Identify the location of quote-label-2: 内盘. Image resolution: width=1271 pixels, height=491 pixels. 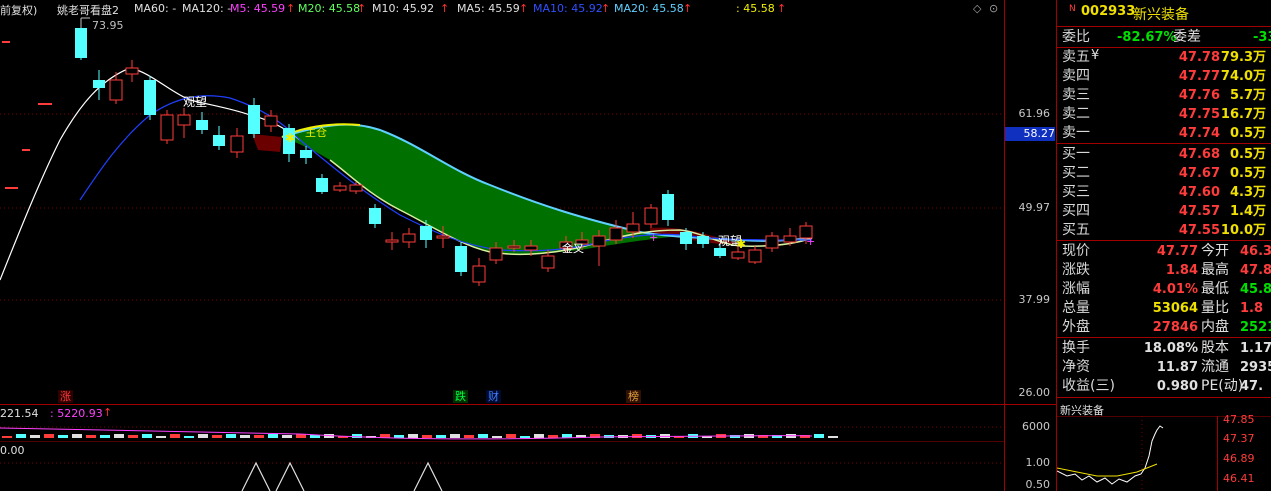
(1215, 327).